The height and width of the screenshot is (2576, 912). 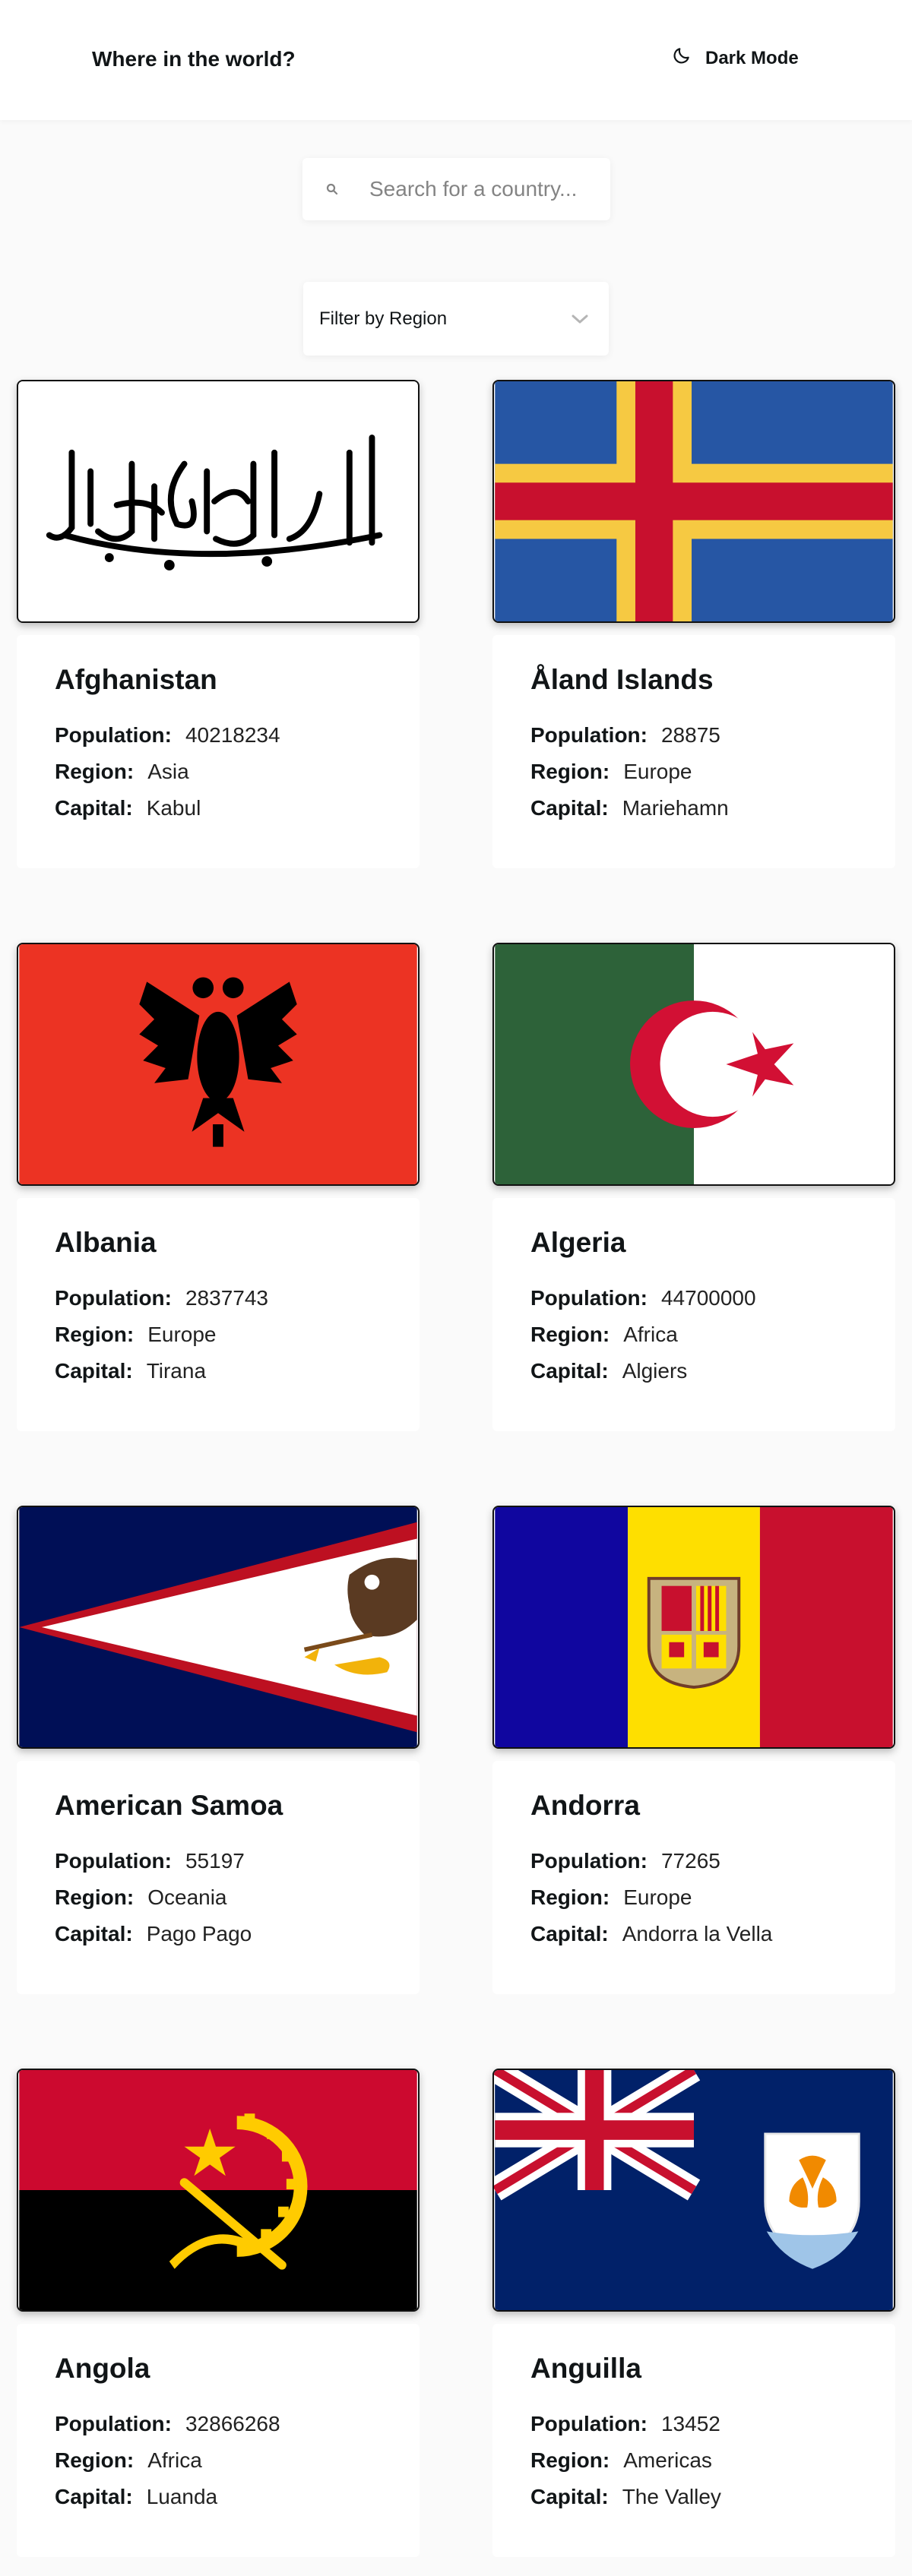 What do you see at coordinates (177, 1371) in the screenshot?
I see `capital-value: Tirana` at bounding box center [177, 1371].